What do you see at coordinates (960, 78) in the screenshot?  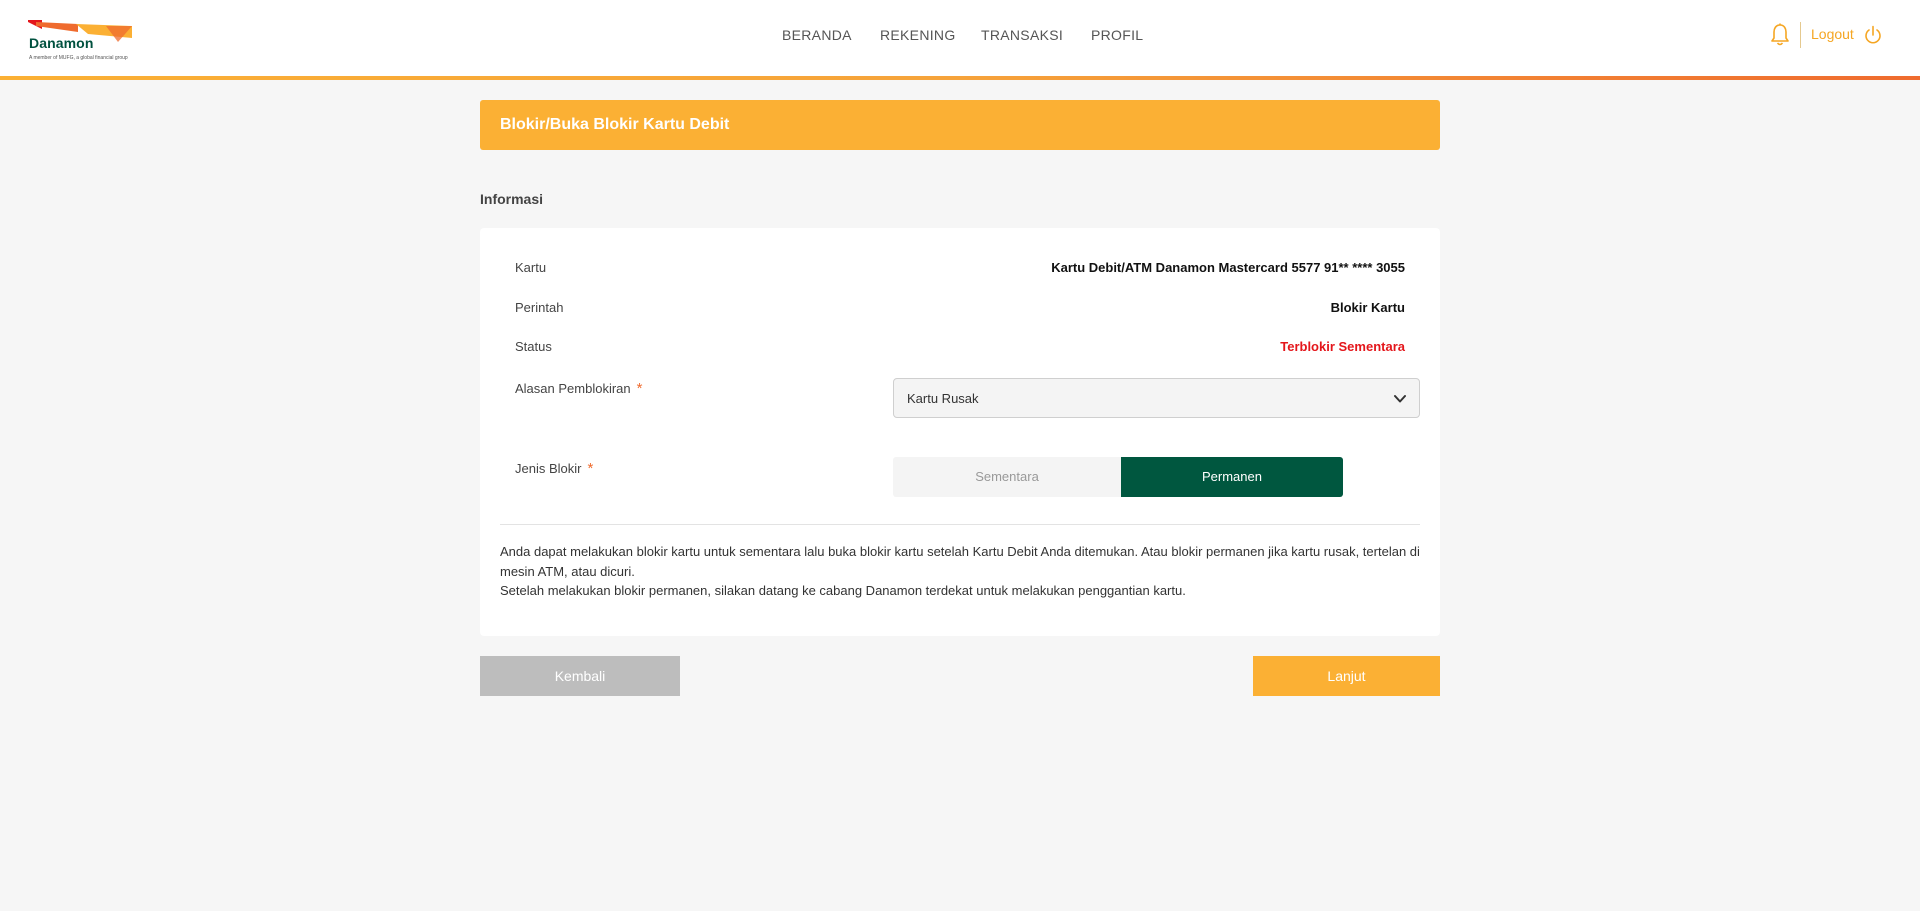 I see `header-accent-line` at bounding box center [960, 78].